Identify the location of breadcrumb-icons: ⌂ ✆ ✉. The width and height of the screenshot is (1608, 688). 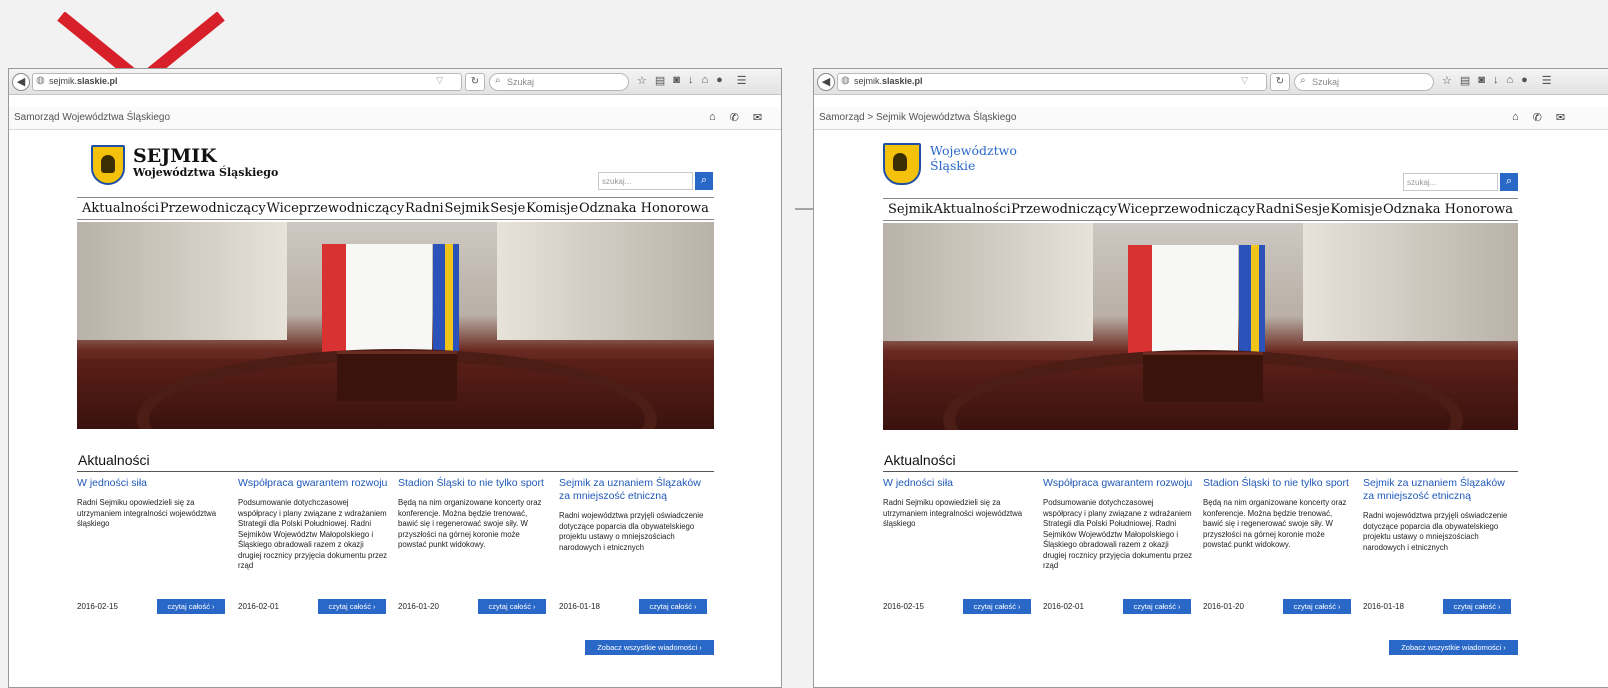
(735, 117).